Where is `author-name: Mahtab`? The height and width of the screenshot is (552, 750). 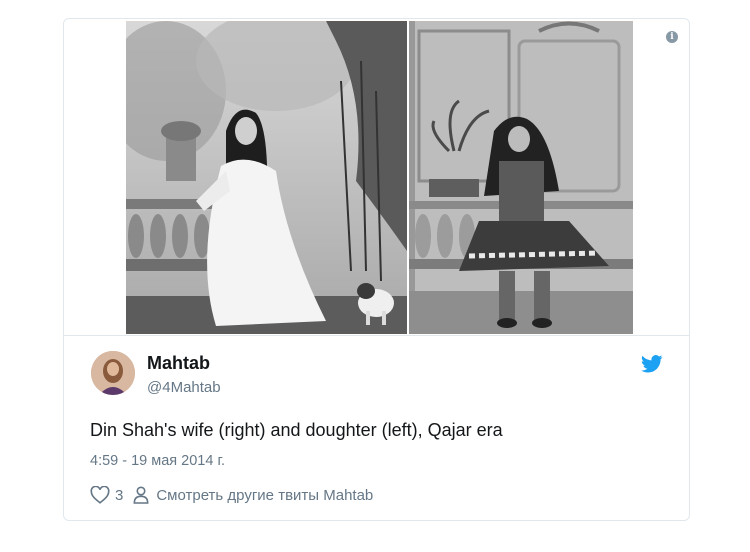
author-name: Mahtab is located at coordinates (178, 363).